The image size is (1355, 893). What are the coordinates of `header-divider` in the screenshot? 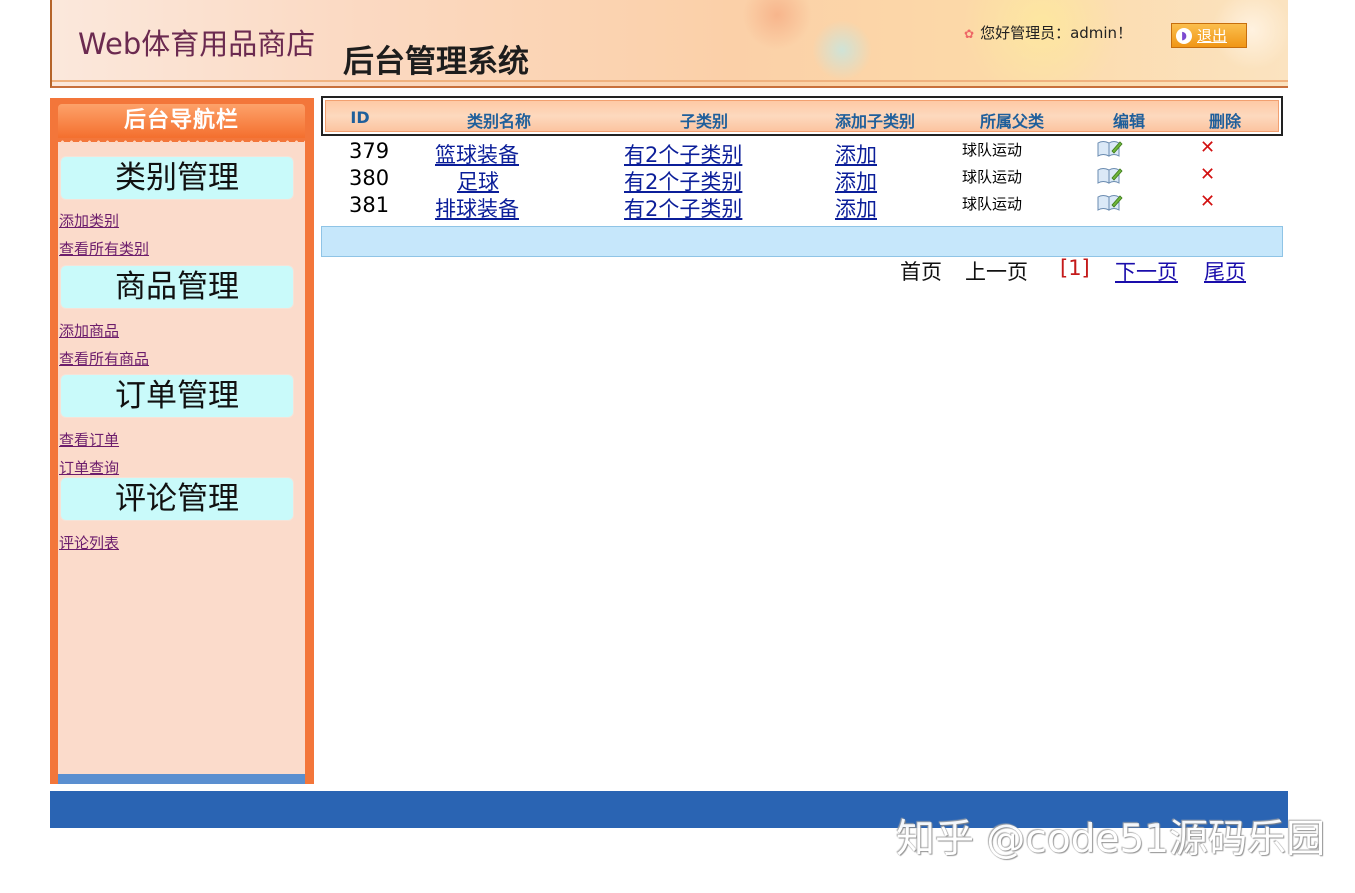 It's located at (670, 81).